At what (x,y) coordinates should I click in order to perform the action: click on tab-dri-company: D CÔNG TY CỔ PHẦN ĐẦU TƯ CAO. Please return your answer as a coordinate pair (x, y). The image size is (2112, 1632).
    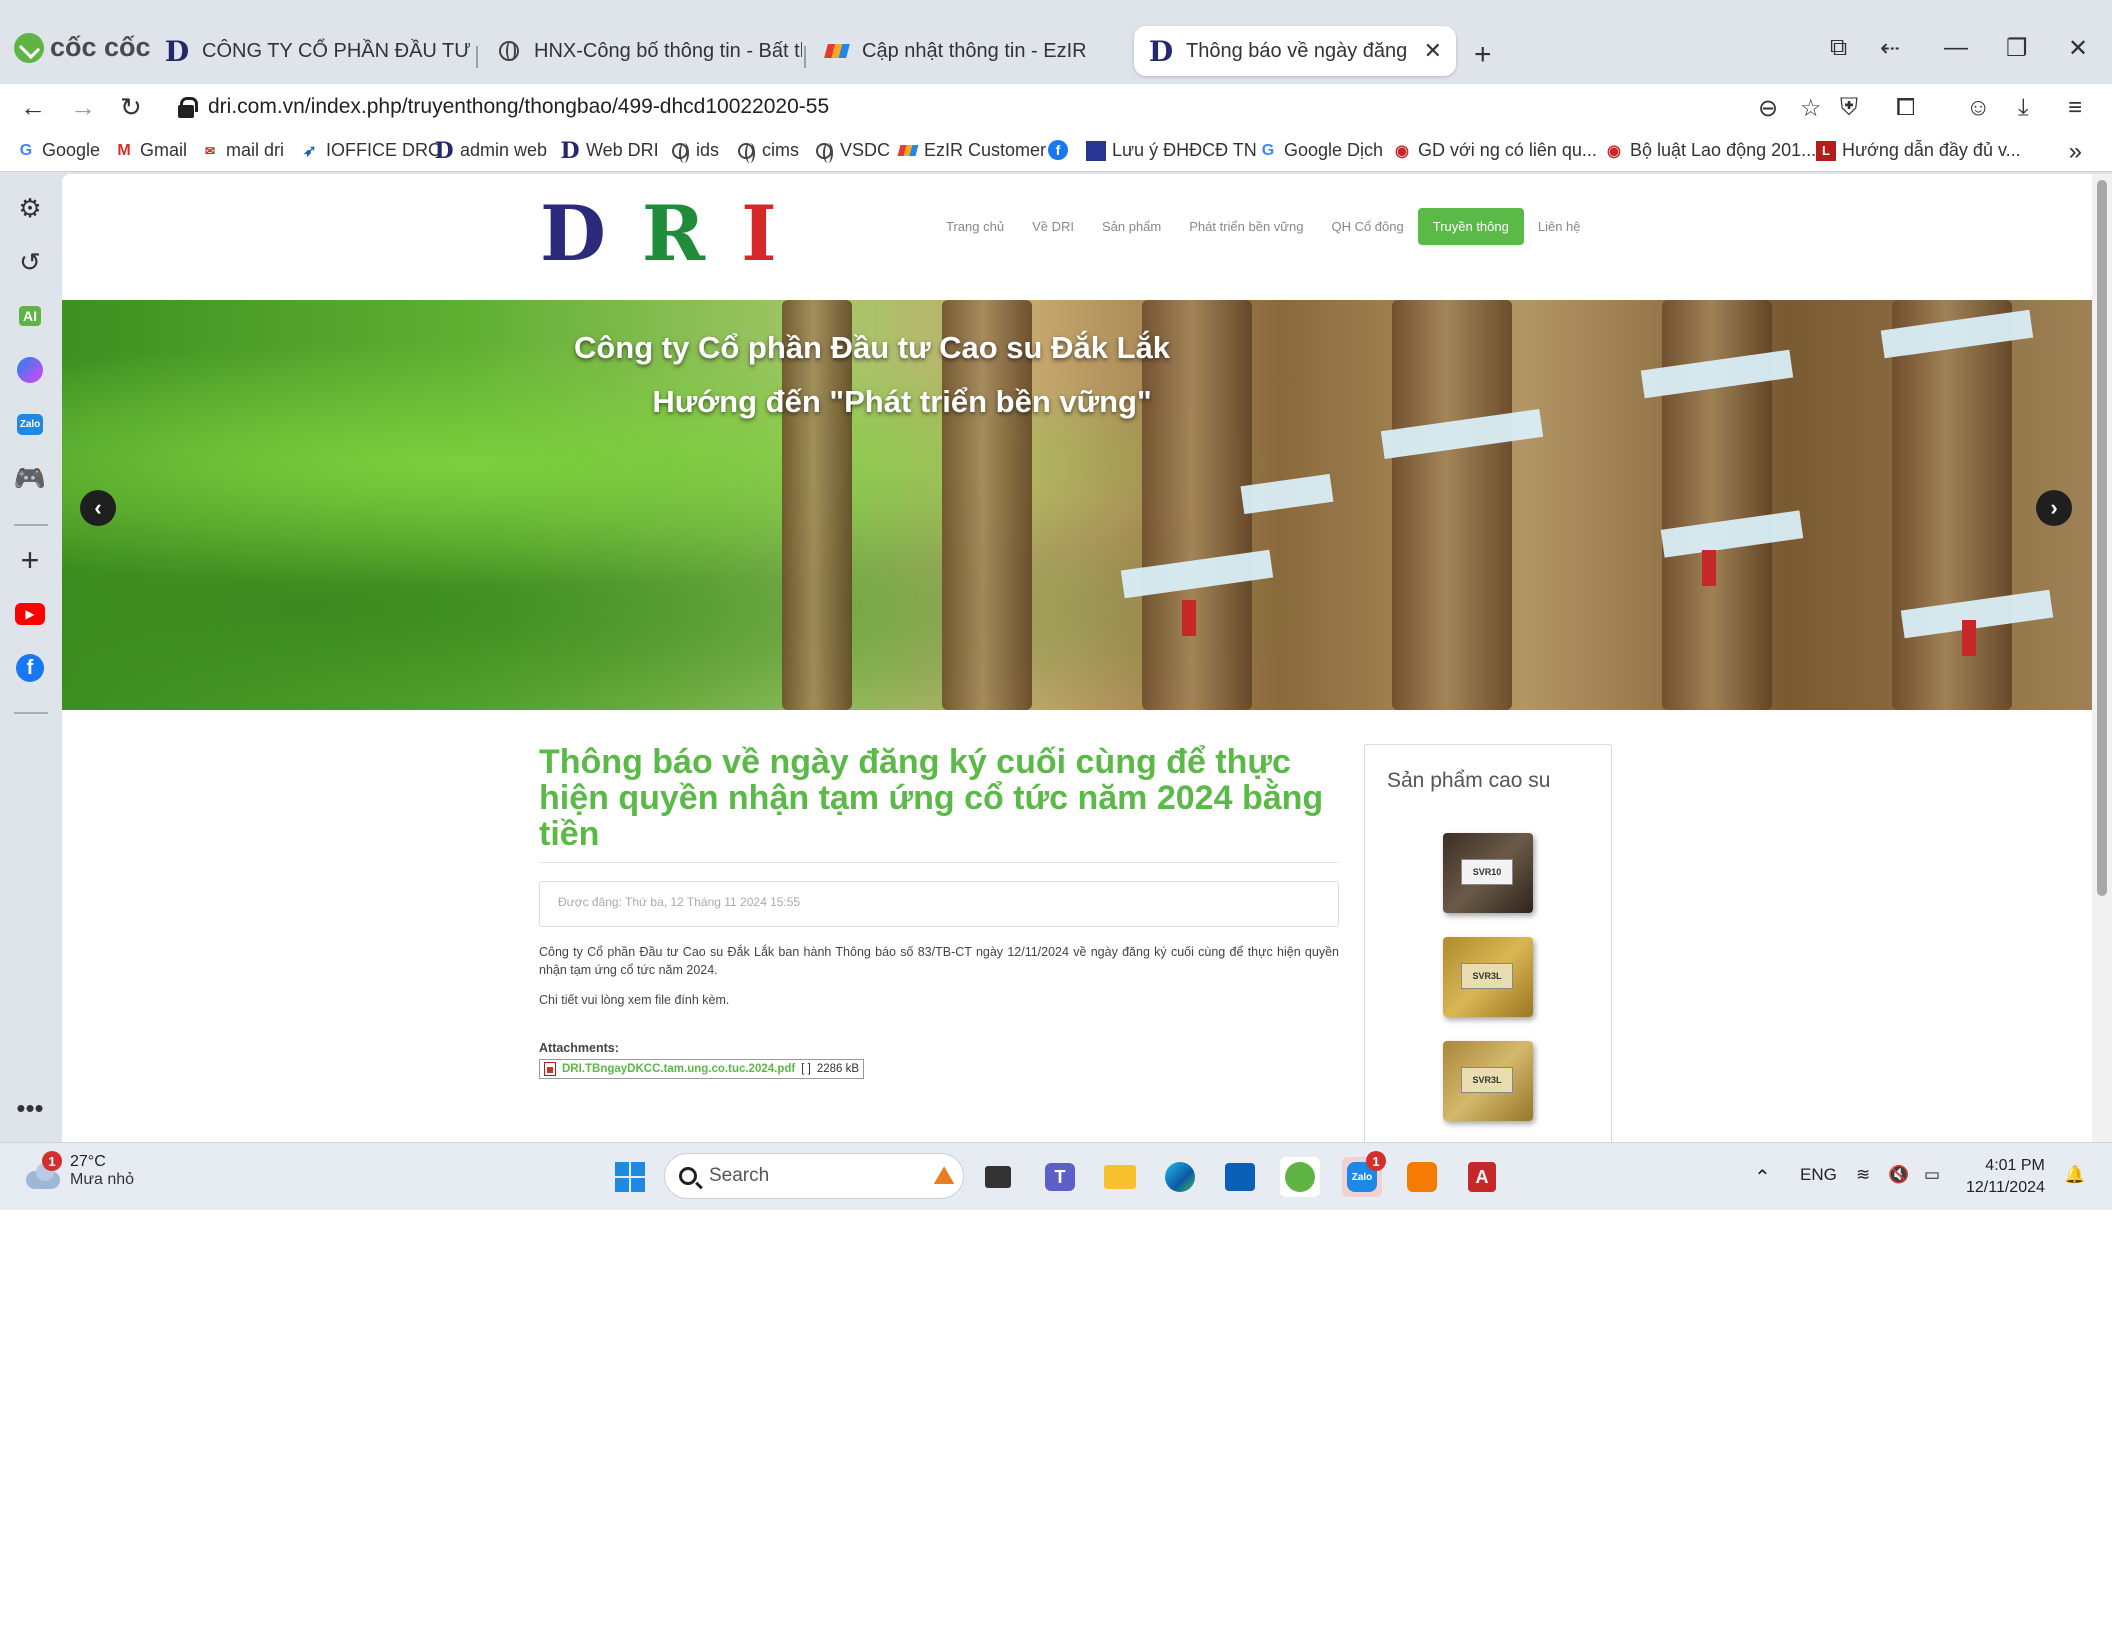
    Looking at the image, I should click on (310, 51).